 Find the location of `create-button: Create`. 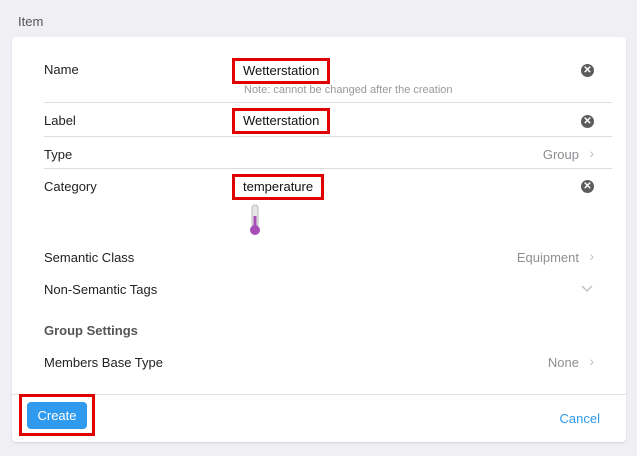

create-button: Create is located at coordinates (57, 415).